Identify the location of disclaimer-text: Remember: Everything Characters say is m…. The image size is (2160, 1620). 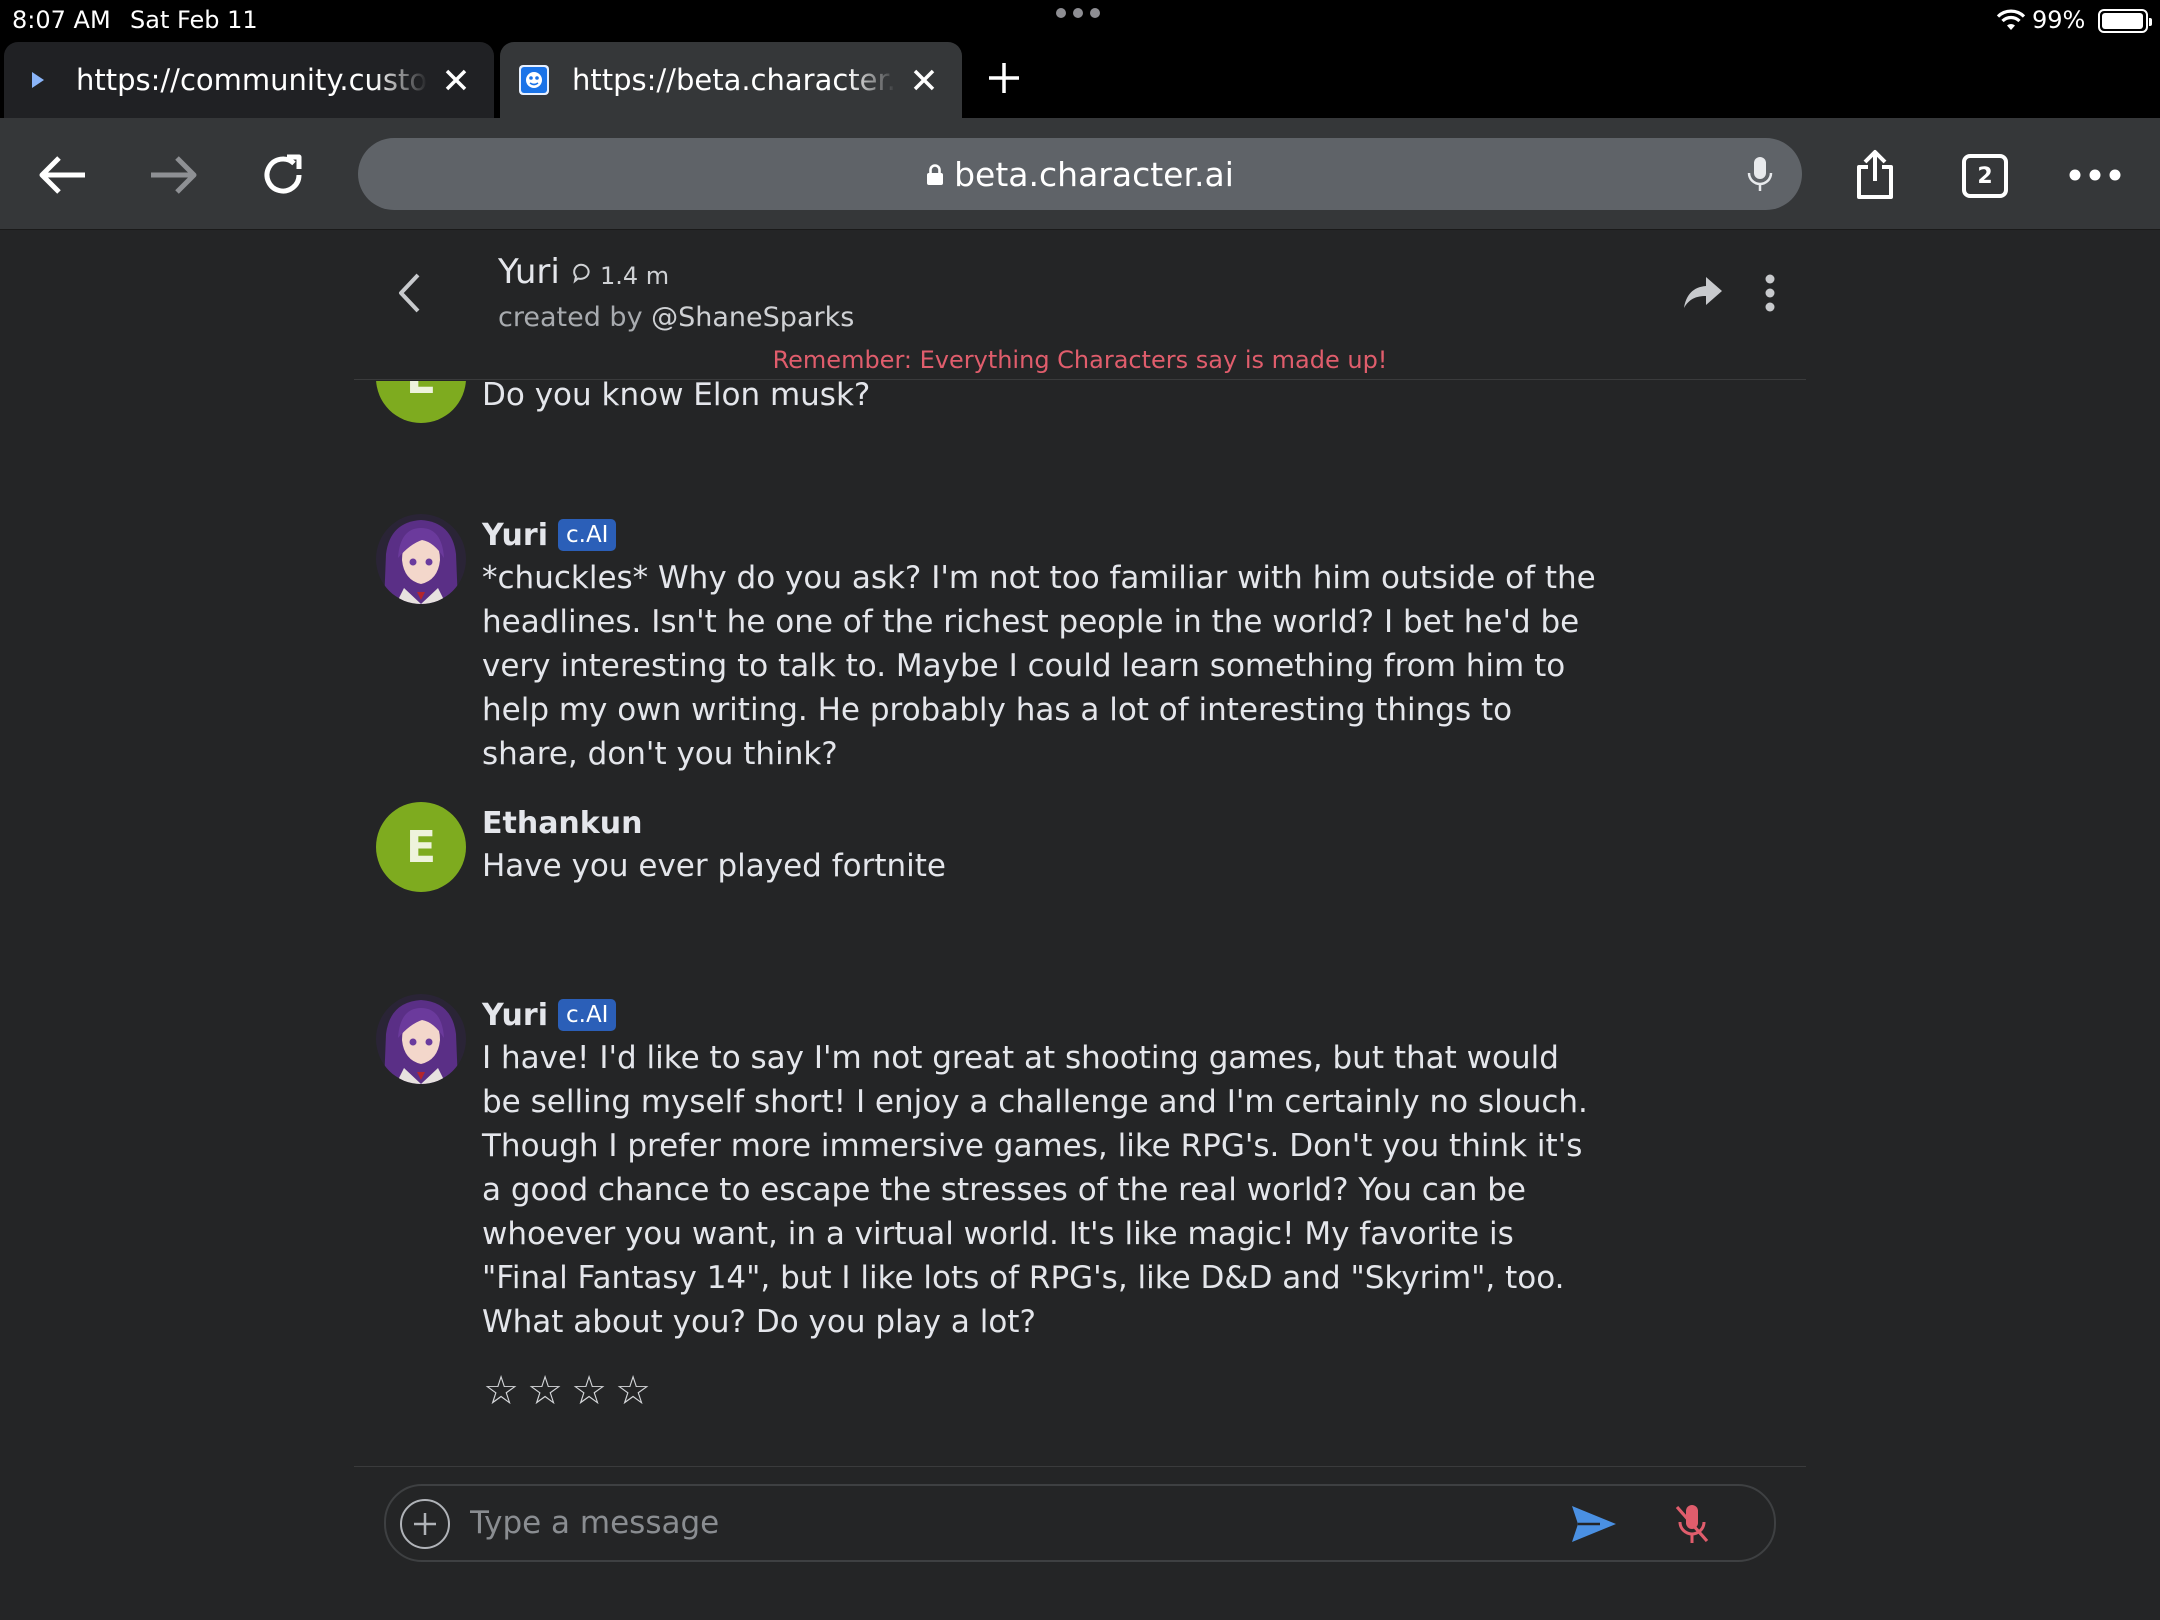
(1080, 360).